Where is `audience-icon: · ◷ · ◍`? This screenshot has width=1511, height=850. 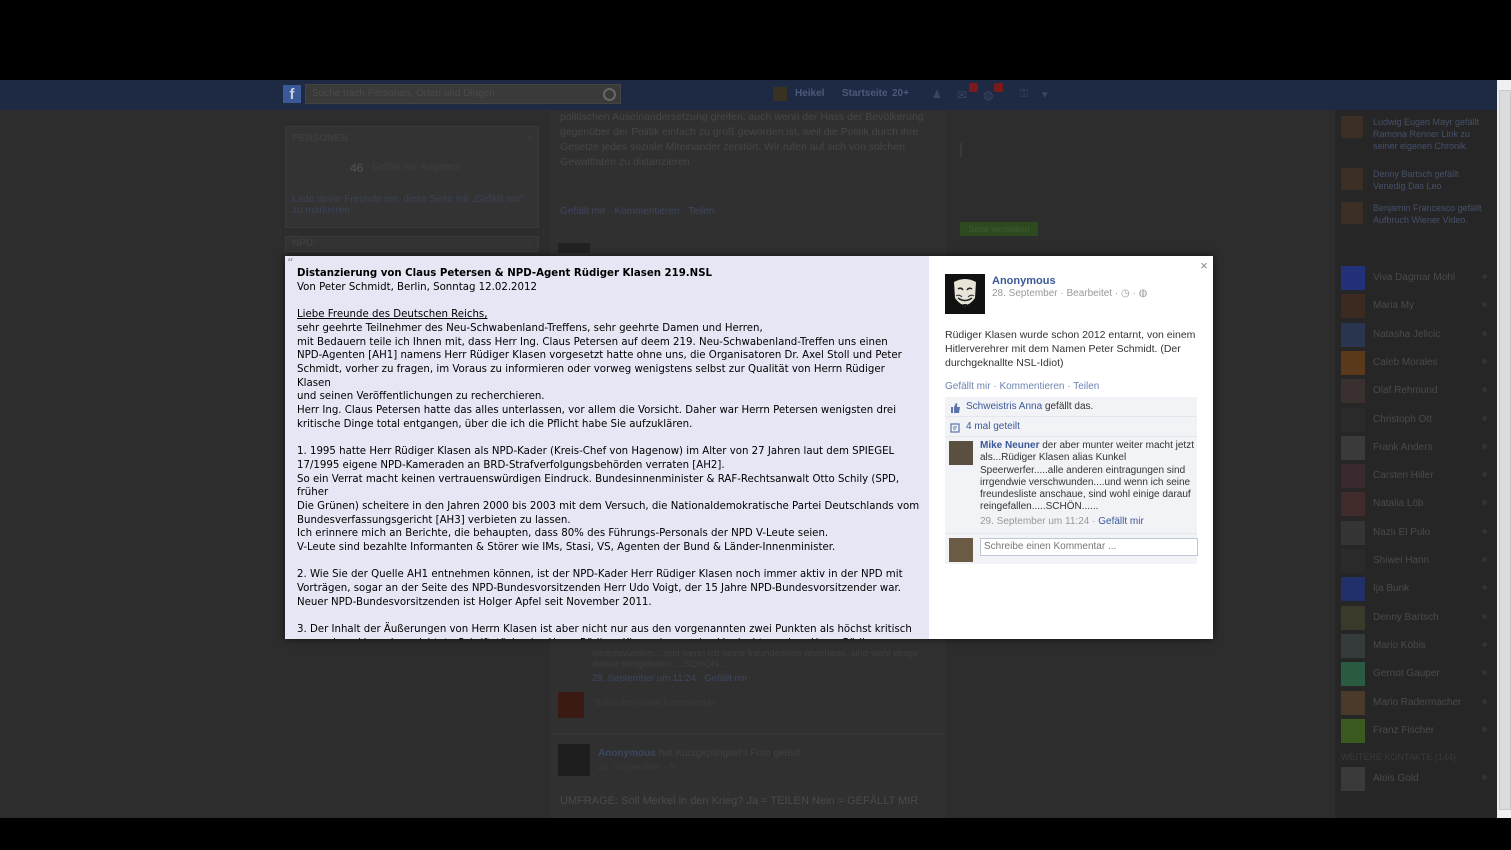 audience-icon: · ◷ · ◍ is located at coordinates (1131, 293).